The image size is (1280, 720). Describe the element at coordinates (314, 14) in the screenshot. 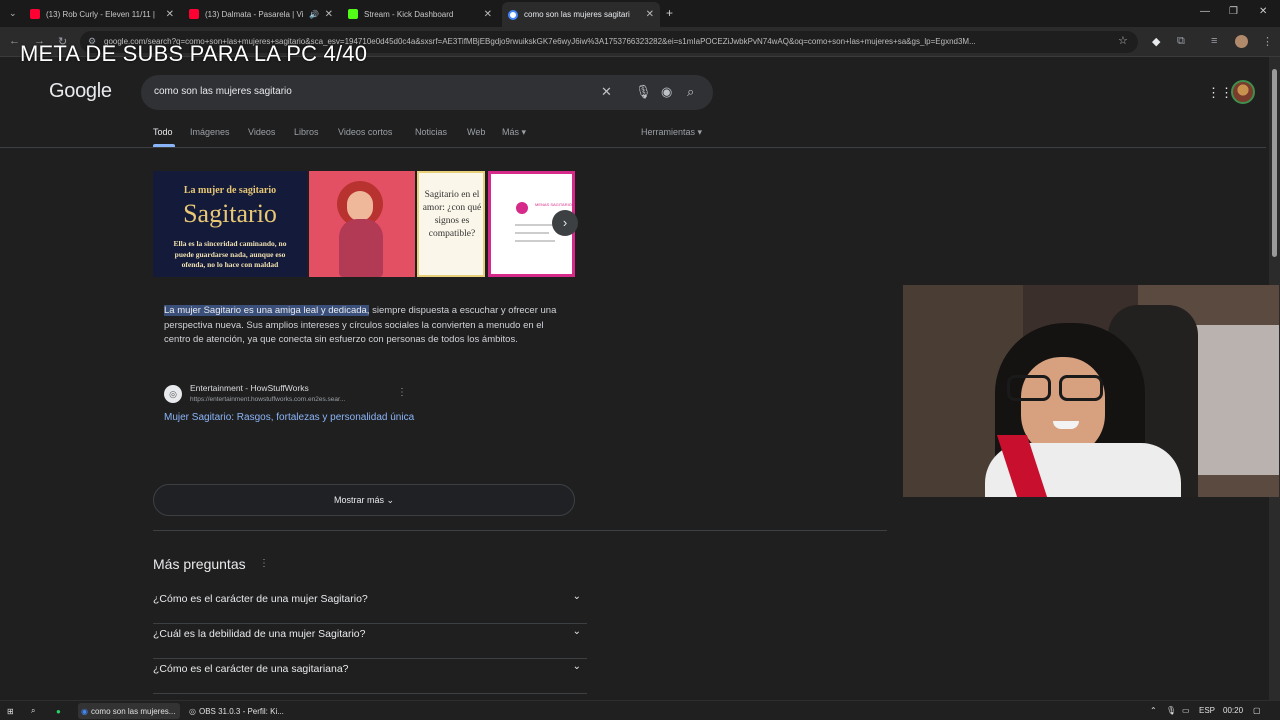

I see `audio-icon: 🔊` at that location.